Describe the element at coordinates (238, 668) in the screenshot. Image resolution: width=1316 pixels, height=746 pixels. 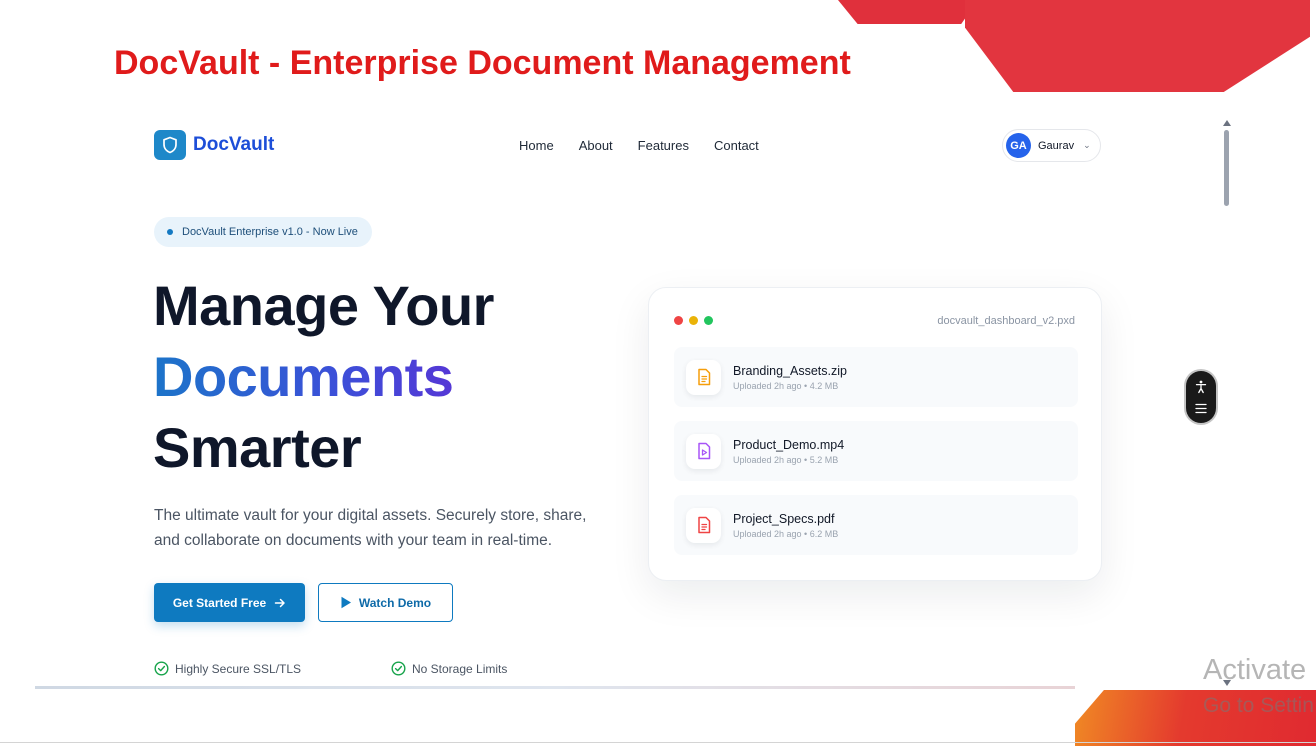
I see `feature-label: Highly Secure SSL/TLS` at that location.